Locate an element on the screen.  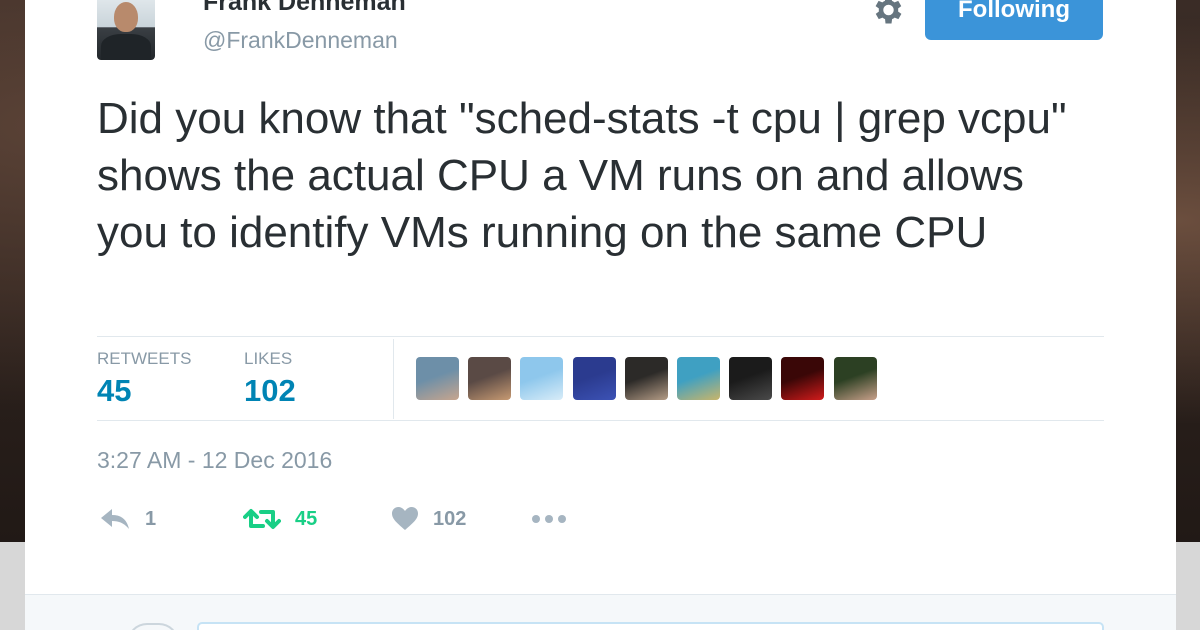
retweets-count: 45 is located at coordinates (114, 391).